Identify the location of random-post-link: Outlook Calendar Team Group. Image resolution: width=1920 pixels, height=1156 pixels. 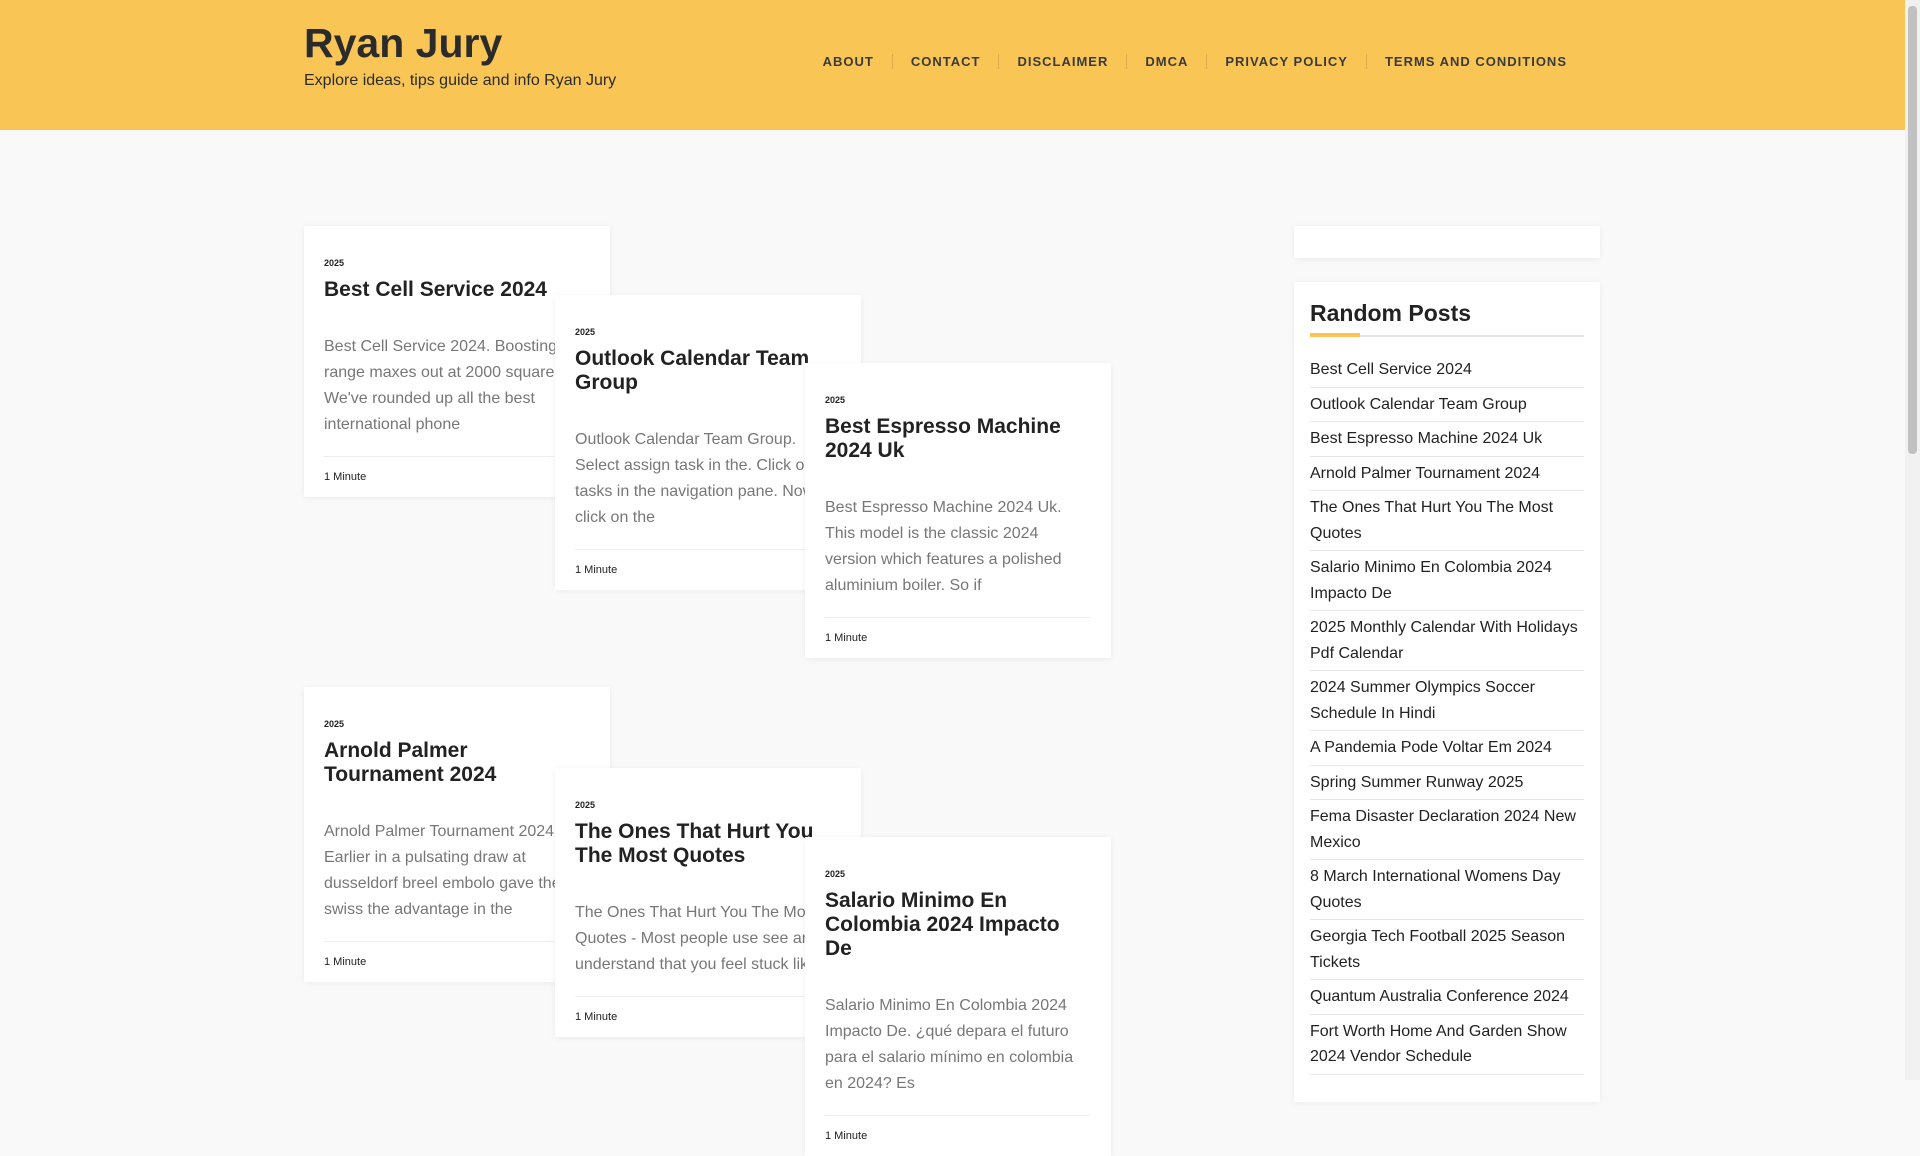
(1447, 405).